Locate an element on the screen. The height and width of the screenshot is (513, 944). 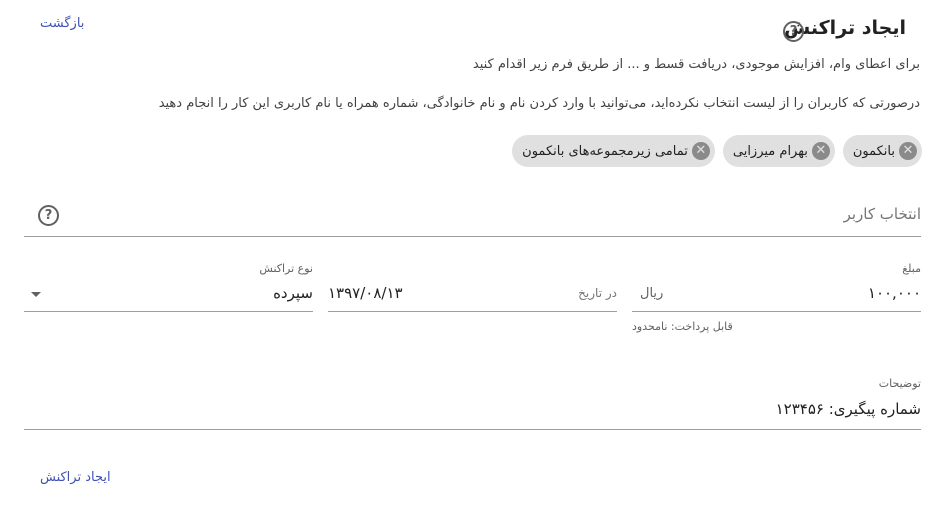
transaction-type-value: سپرده is located at coordinates (293, 293).